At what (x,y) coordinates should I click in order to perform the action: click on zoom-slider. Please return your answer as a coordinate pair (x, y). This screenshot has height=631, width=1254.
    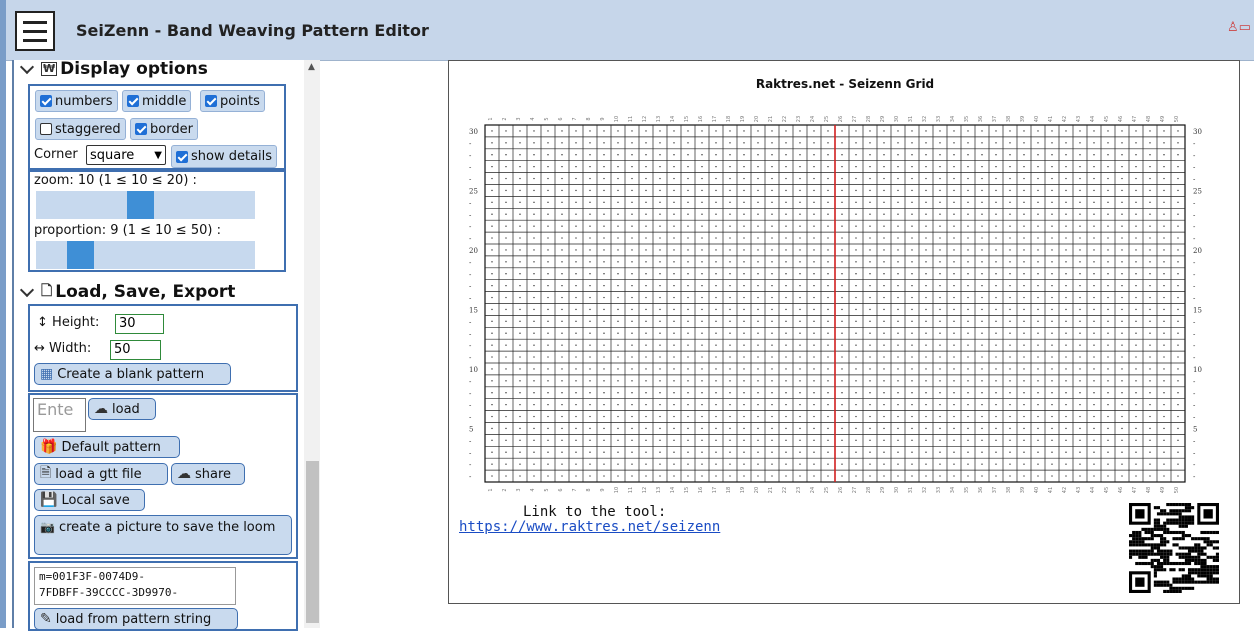
    Looking at the image, I should click on (145, 205).